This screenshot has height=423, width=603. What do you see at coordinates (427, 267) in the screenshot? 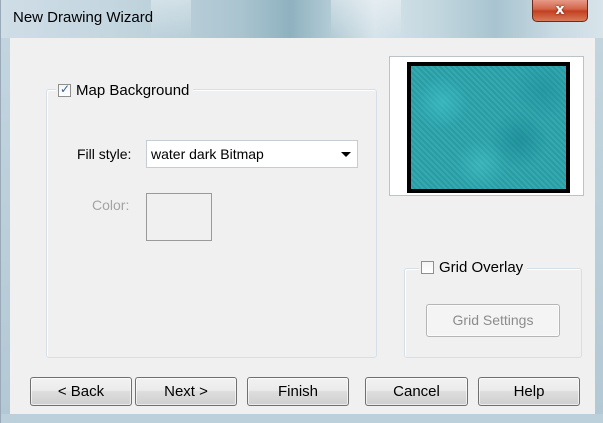
I see `grid-overlay-checkbox` at bounding box center [427, 267].